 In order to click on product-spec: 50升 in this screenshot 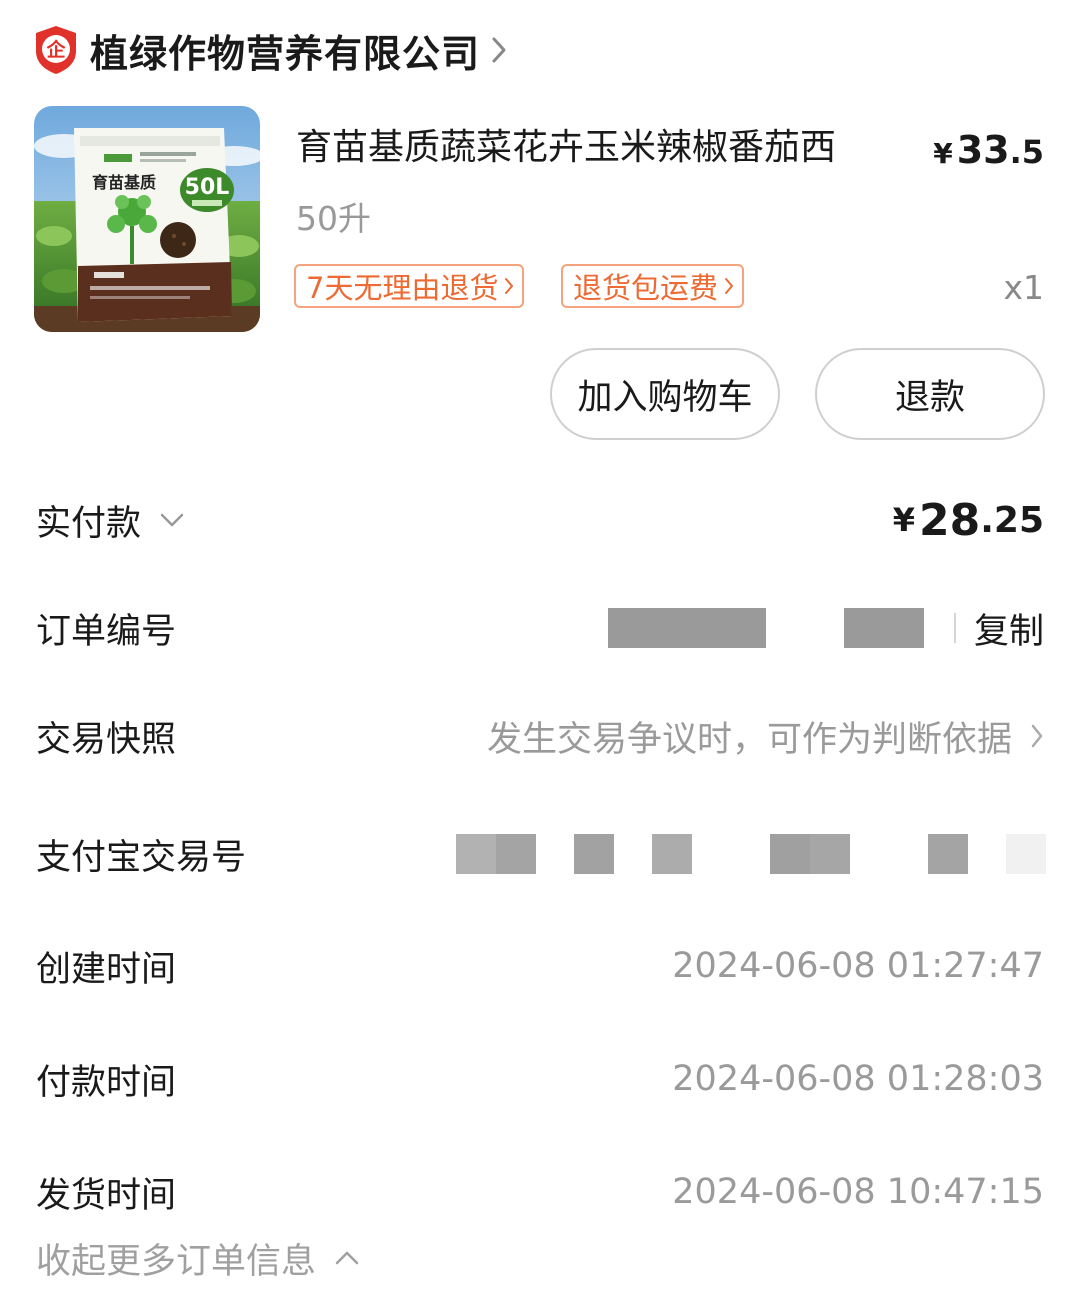, I will do `click(333, 218)`.